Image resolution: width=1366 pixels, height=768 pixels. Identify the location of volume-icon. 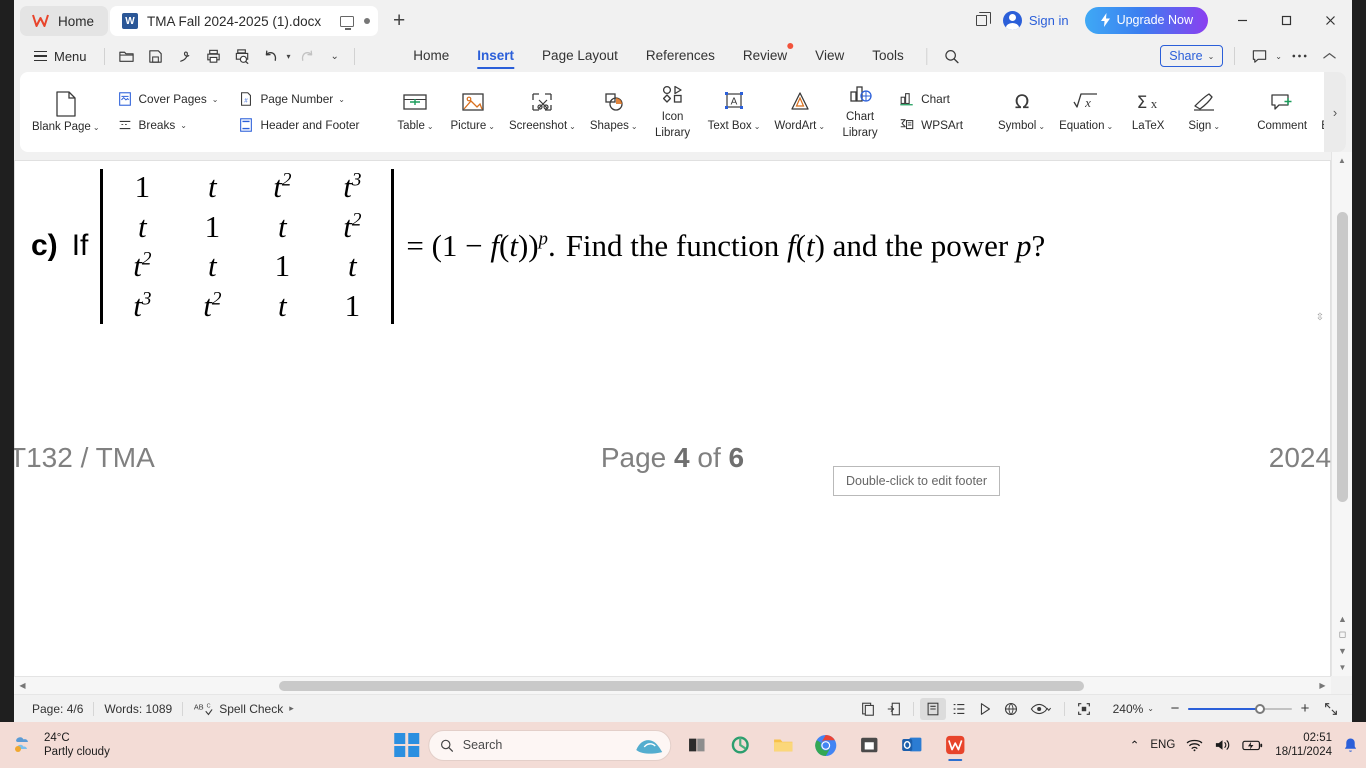
(1222, 745).